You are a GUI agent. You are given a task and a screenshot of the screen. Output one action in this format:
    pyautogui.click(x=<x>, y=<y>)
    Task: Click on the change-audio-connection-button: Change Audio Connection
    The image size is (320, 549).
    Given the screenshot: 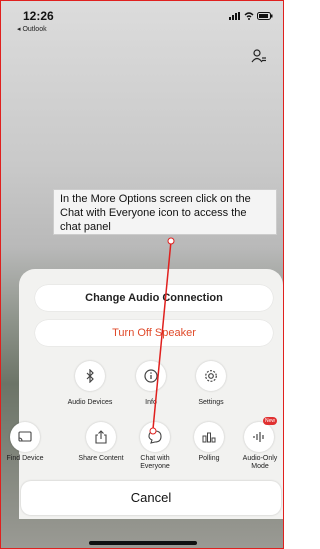 What is the action you would take?
    pyautogui.click(x=154, y=298)
    